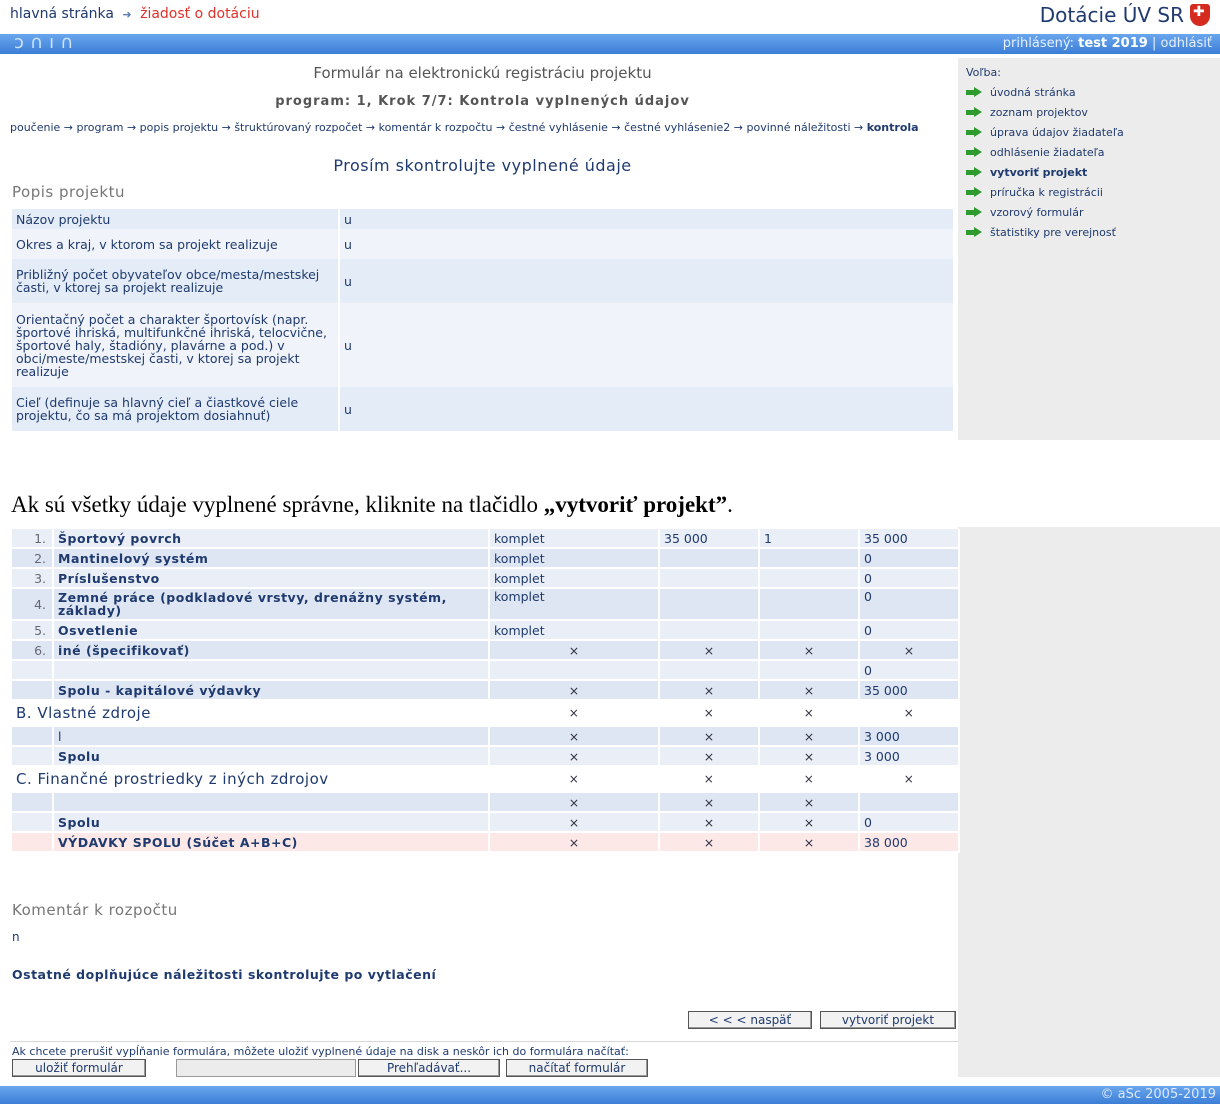 This screenshot has width=1220, height=1104. Describe the element at coordinates (809, 842) in the screenshot. I see `item-qty: ×` at that location.